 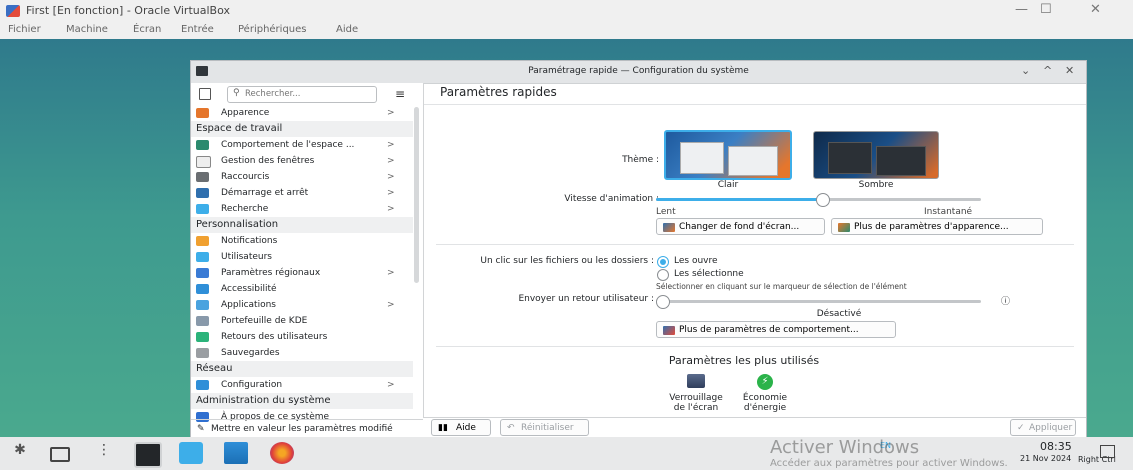 I want to click on lock-screen-icon, so click(x=696, y=381).